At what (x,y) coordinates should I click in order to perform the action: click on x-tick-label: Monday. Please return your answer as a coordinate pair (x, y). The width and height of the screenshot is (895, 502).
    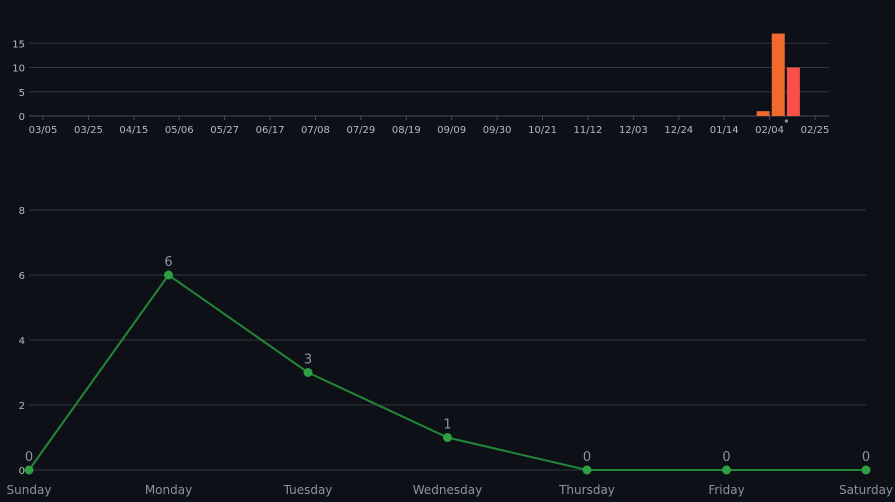
    Looking at the image, I should click on (168, 490).